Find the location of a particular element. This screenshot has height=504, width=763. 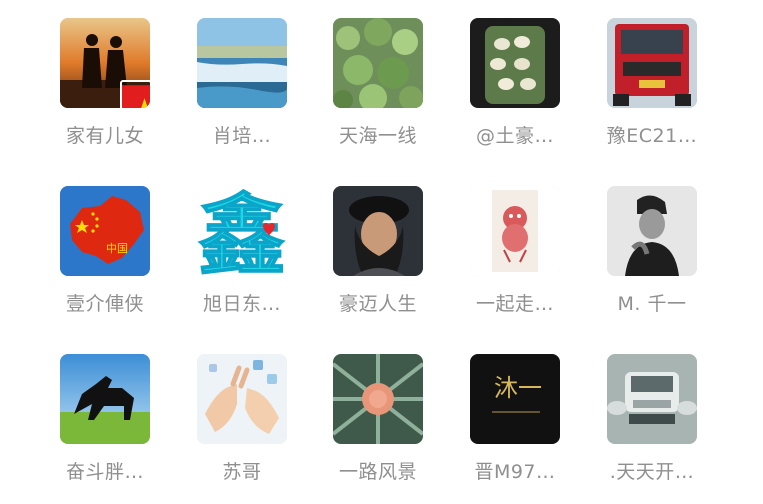

calligraphy-black-avatar: 沐一 is located at coordinates (515, 399).